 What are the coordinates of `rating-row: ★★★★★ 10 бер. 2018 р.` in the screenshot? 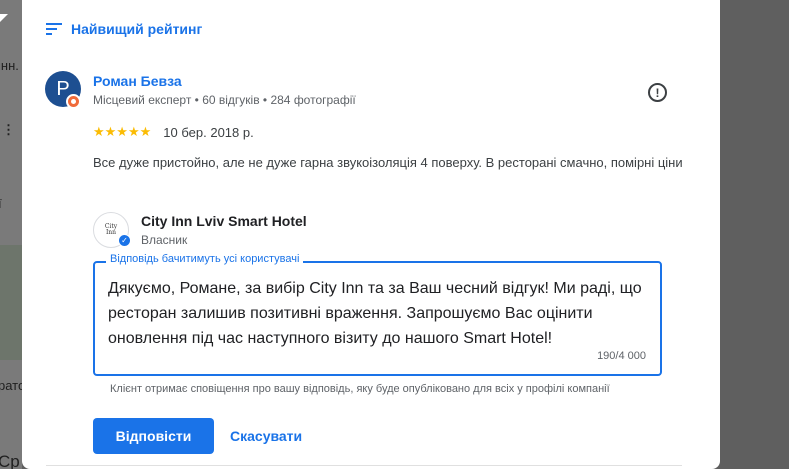 It's located at (173, 132).